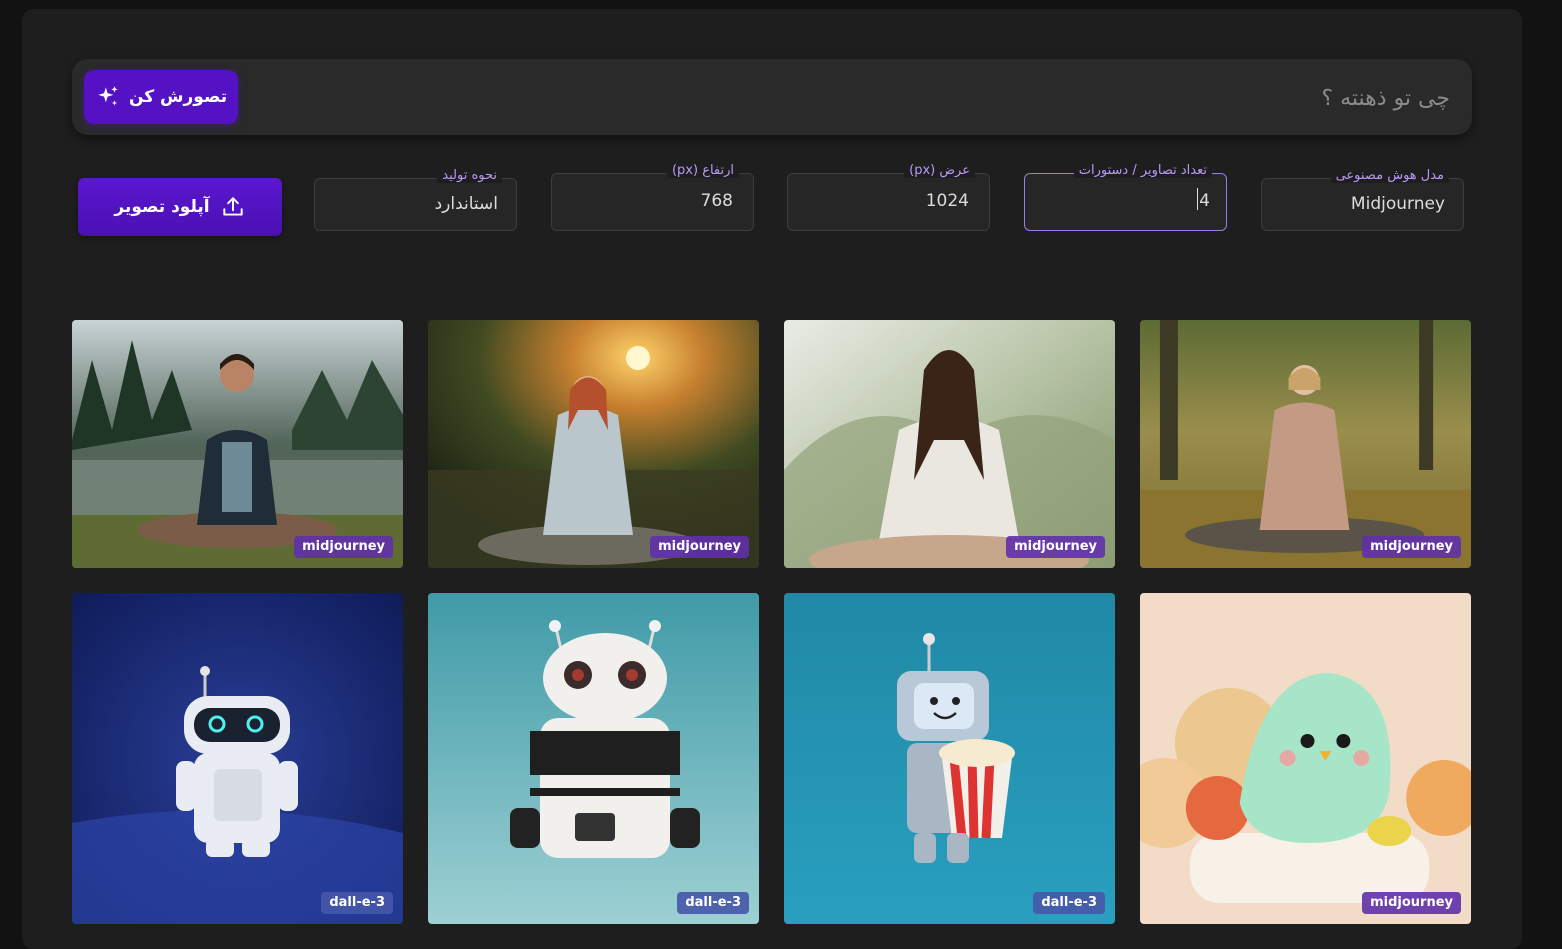 The image size is (1562, 949). I want to click on upload-icon, so click(232, 206).